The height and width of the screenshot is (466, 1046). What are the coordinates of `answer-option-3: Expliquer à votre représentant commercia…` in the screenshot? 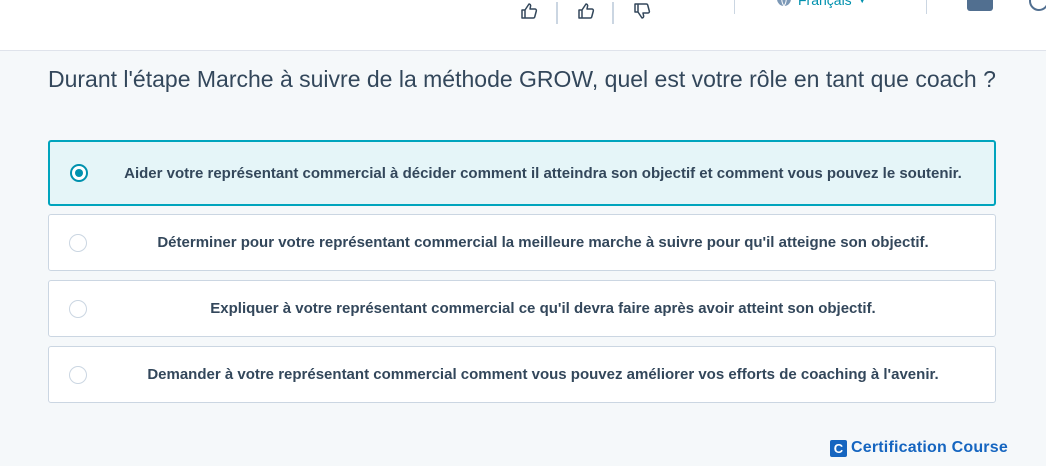 It's located at (522, 308).